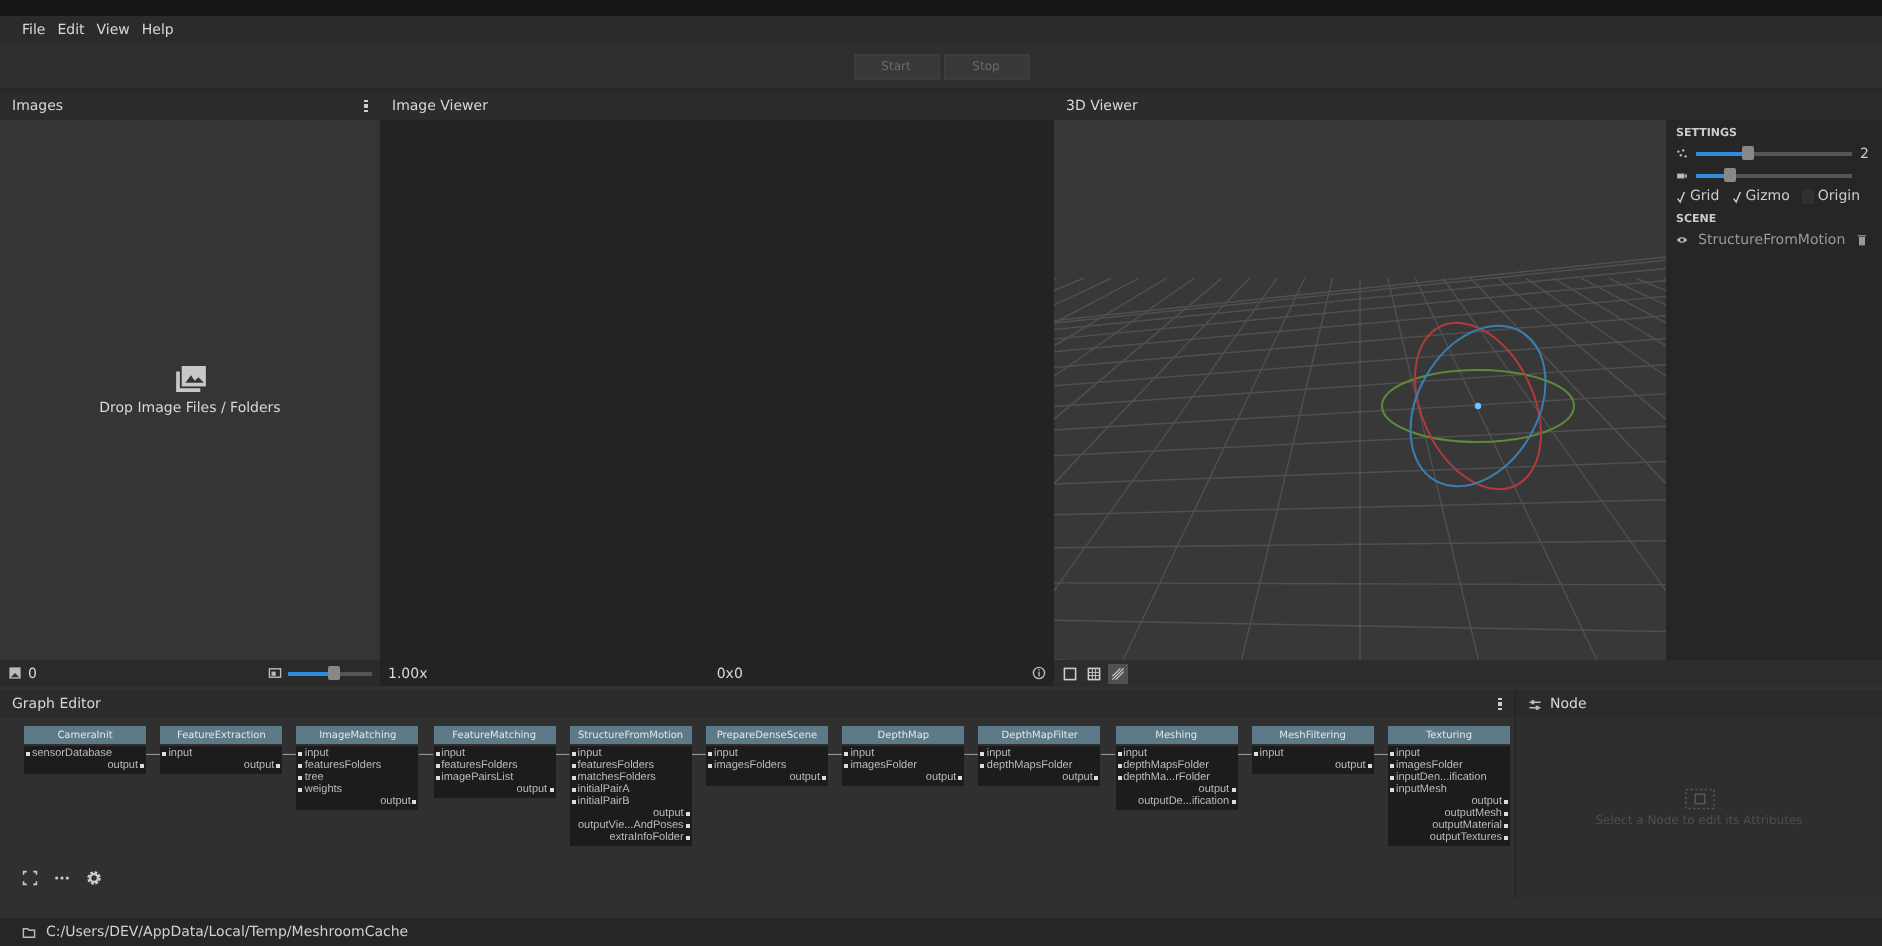 The width and height of the screenshot is (1882, 946). I want to click on node-placeholder-icon, so click(1699, 799).